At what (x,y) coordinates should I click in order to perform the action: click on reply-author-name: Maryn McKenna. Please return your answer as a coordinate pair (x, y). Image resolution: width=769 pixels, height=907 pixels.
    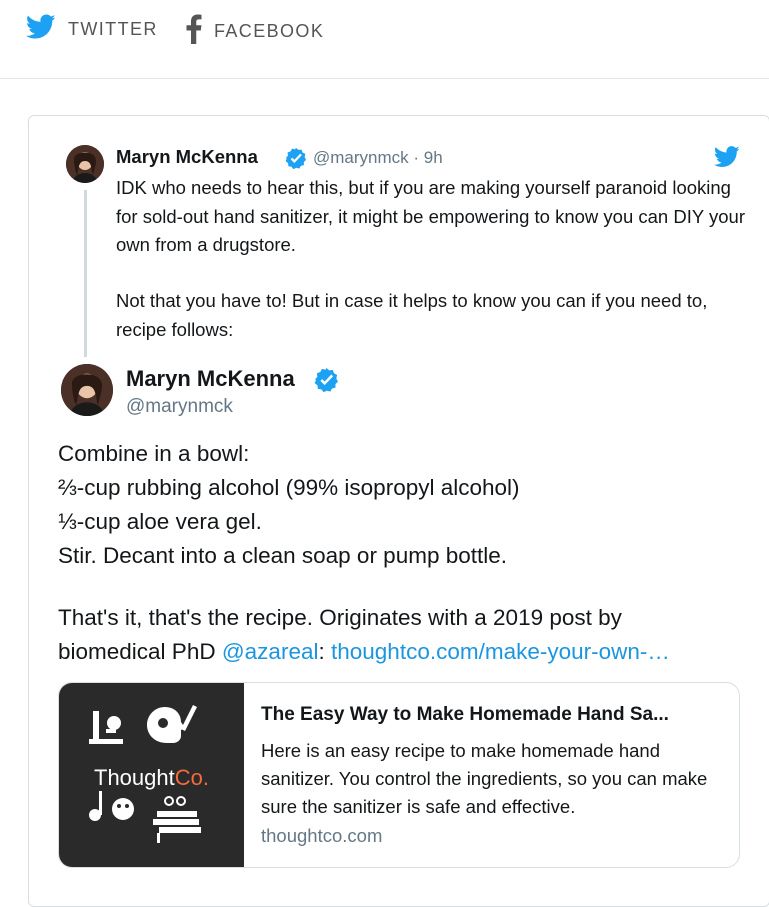
    Looking at the image, I should click on (187, 157).